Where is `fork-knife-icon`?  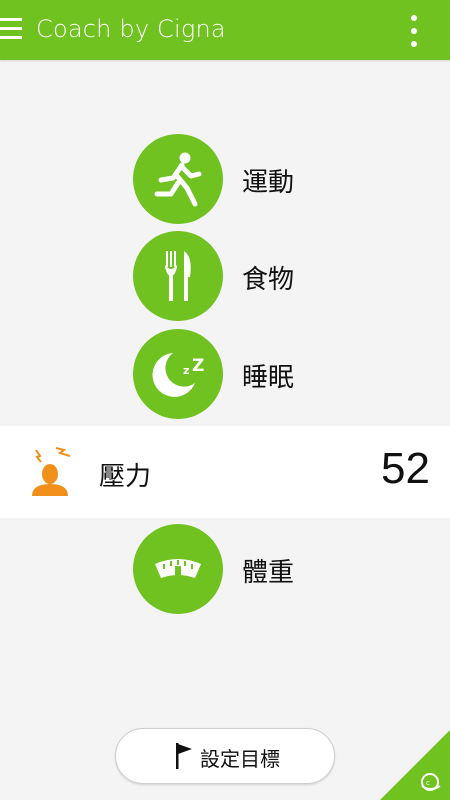
fork-knife-icon is located at coordinates (178, 276).